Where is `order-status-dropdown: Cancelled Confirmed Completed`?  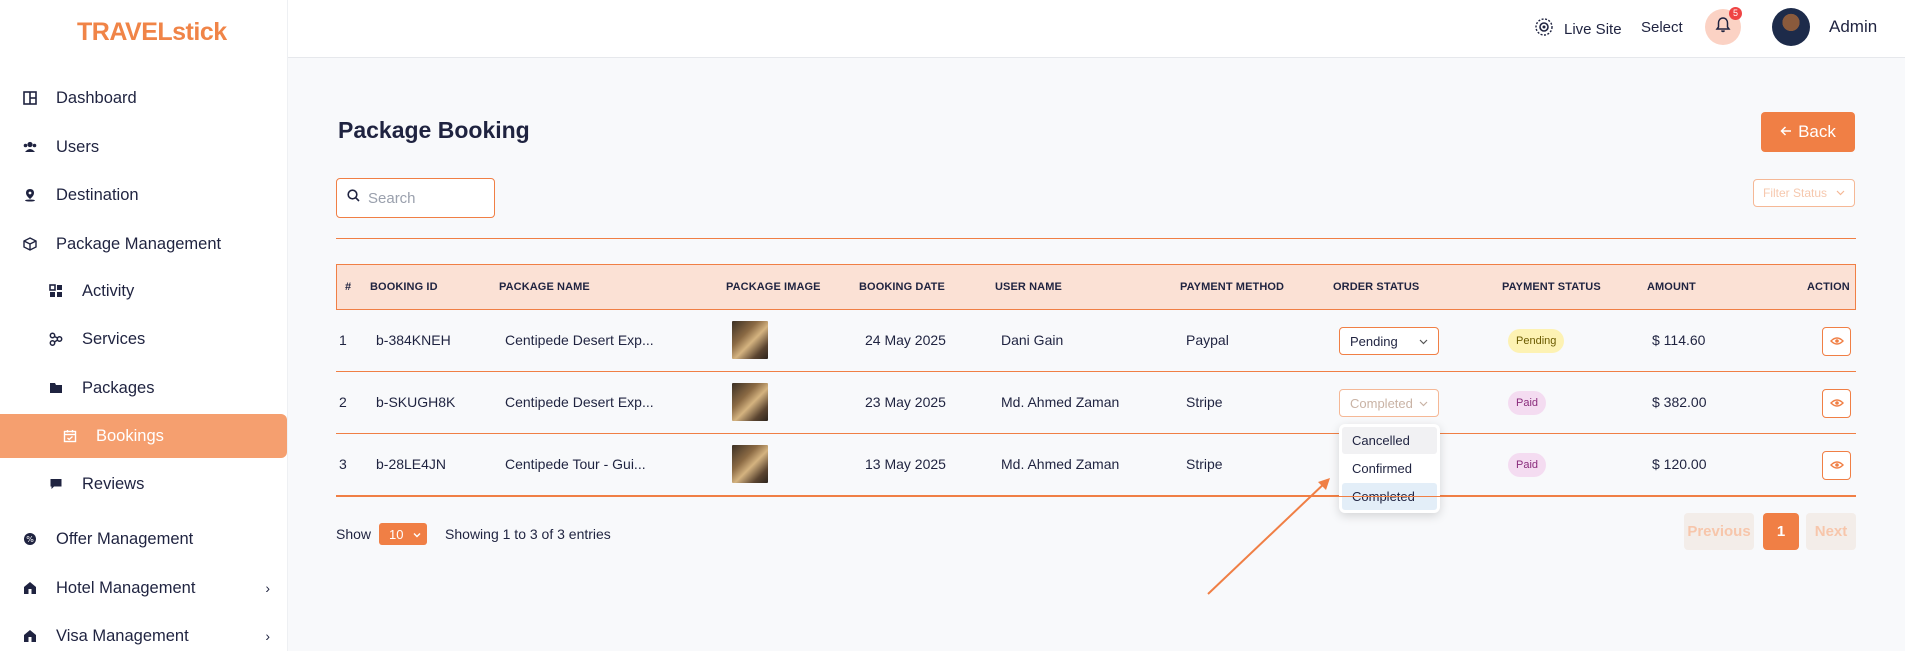 order-status-dropdown: Cancelled Confirmed Completed is located at coordinates (1389, 468).